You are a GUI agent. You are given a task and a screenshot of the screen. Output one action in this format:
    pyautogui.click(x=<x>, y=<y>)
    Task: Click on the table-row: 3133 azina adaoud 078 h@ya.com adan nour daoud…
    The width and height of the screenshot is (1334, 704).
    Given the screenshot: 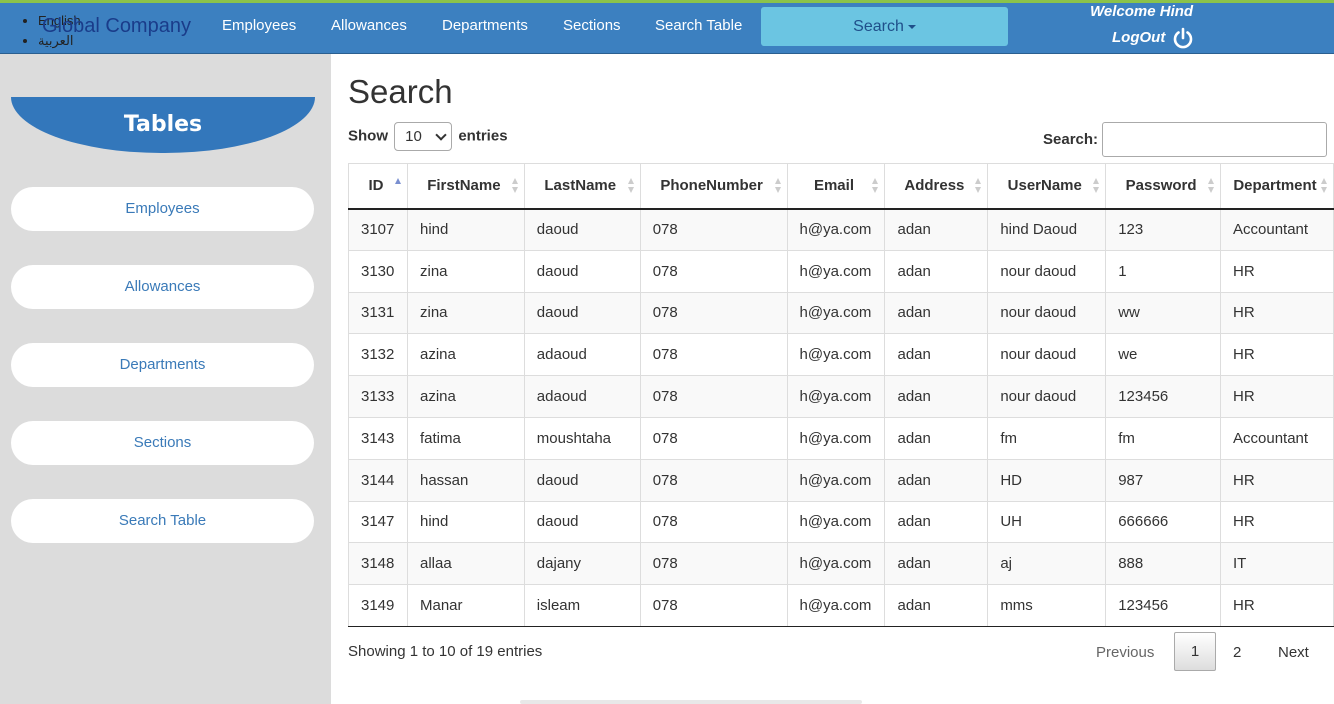 What is the action you would take?
    pyautogui.click(x=841, y=396)
    